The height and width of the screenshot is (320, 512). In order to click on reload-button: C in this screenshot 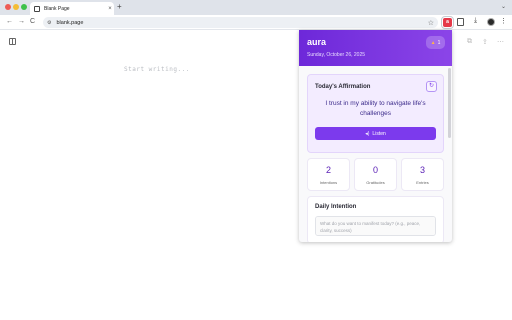, I will do `click(32, 22)`.